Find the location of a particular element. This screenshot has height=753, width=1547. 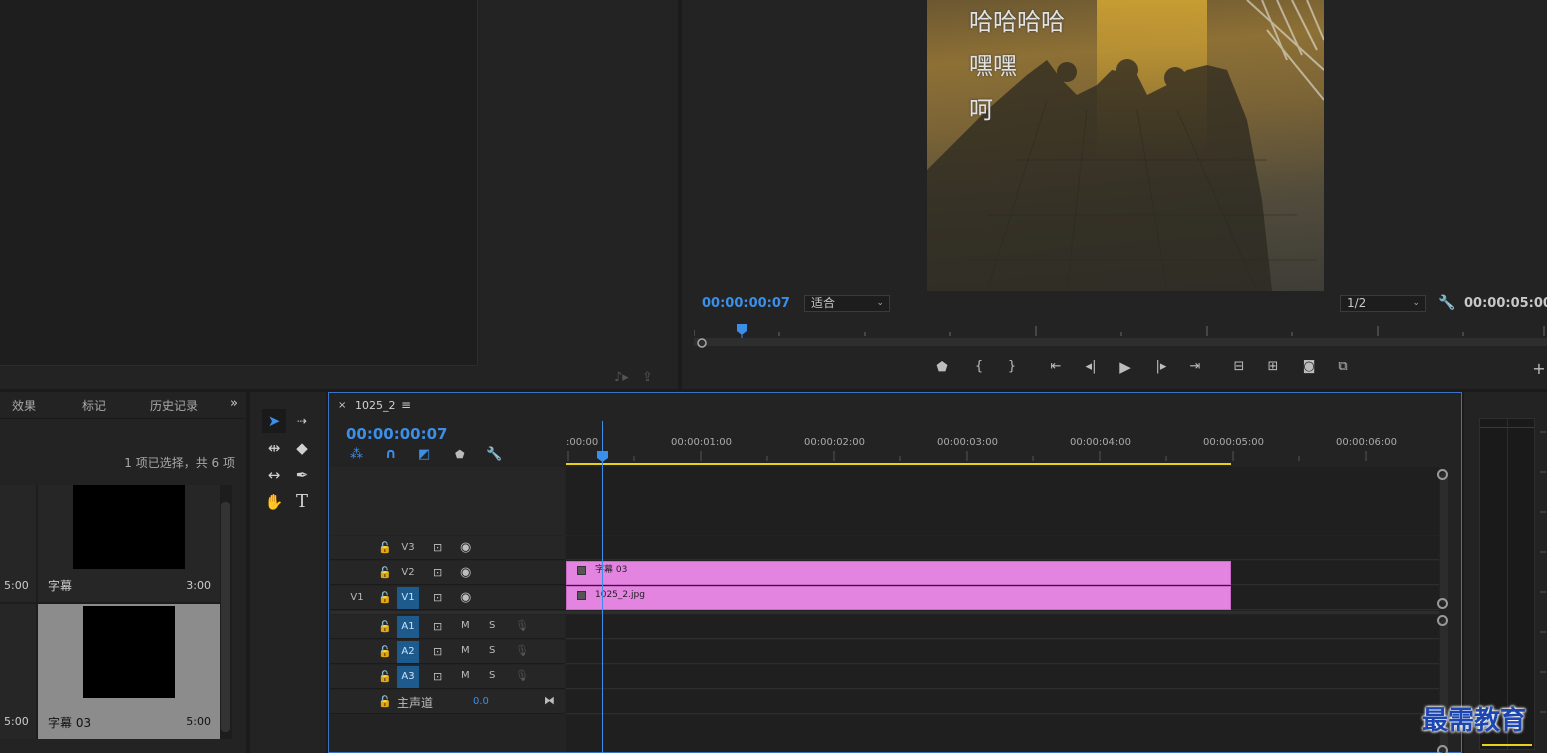

camera-icon: ◙ is located at coordinates (1309, 366).